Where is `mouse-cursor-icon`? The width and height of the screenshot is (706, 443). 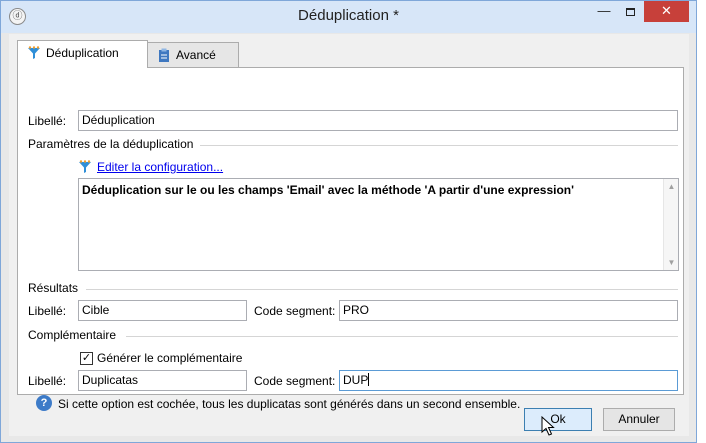 mouse-cursor-icon is located at coordinates (548, 426).